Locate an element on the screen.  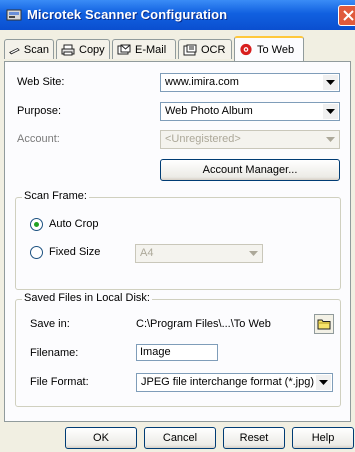
file-format-select: JPEG file interchange format (*.jpg) is located at coordinates (234, 382).